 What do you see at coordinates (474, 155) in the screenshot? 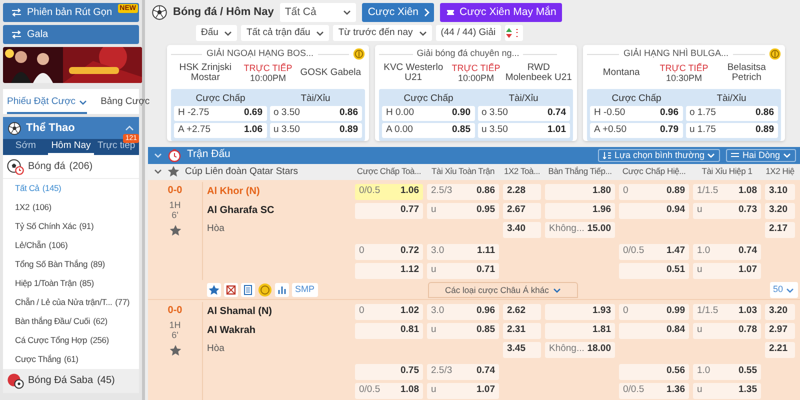
I see `section-header: Trận Đấu Lựa chọn bình thường Hai Dòng` at bounding box center [474, 155].